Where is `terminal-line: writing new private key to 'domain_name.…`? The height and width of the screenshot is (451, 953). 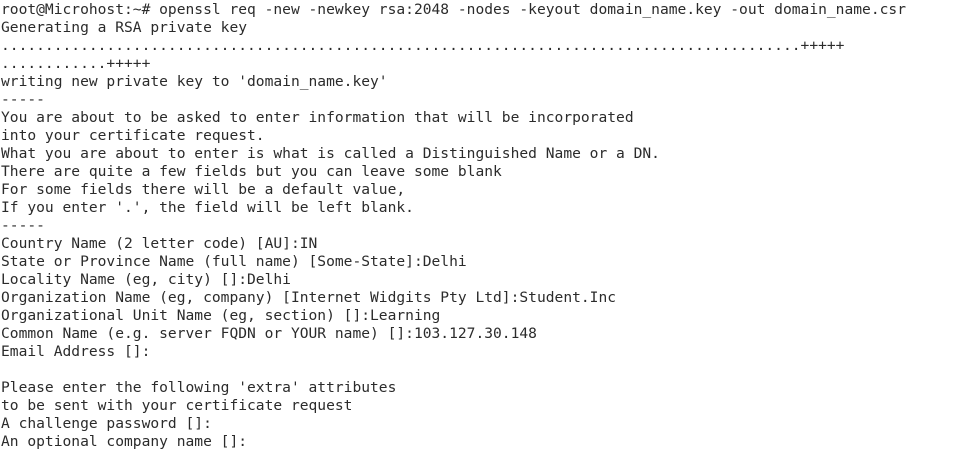
terminal-line: writing new private key to 'domain_name.… is located at coordinates (194, 81).